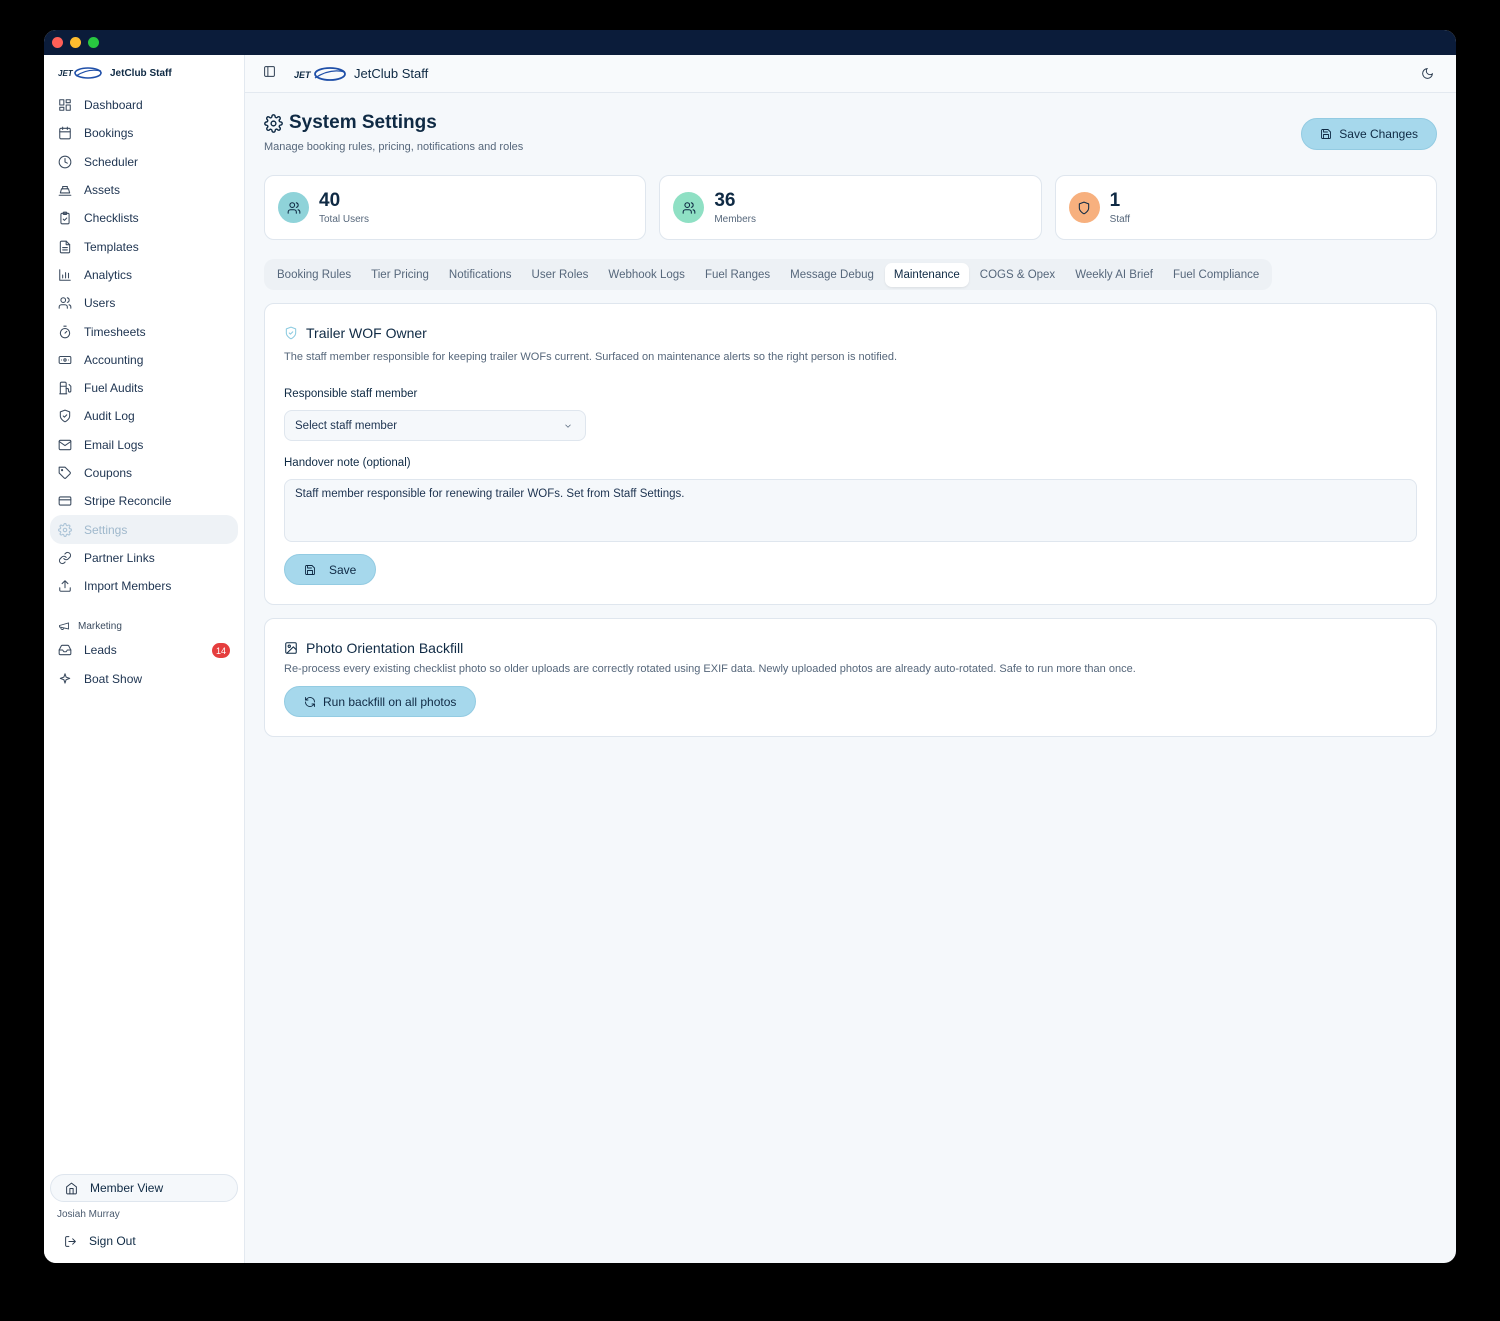  What do you see at coordinates (144, 388) in the screenshot?
I see `sidebar-item-fuel-audits: Fuel Audits` at bounding box center [144, 388].